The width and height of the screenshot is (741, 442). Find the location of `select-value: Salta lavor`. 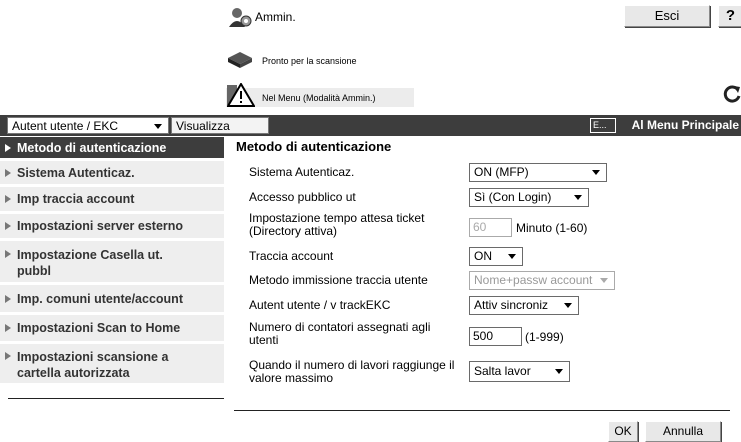

select-value: Salta lavor is located at coordinates (502, 371).